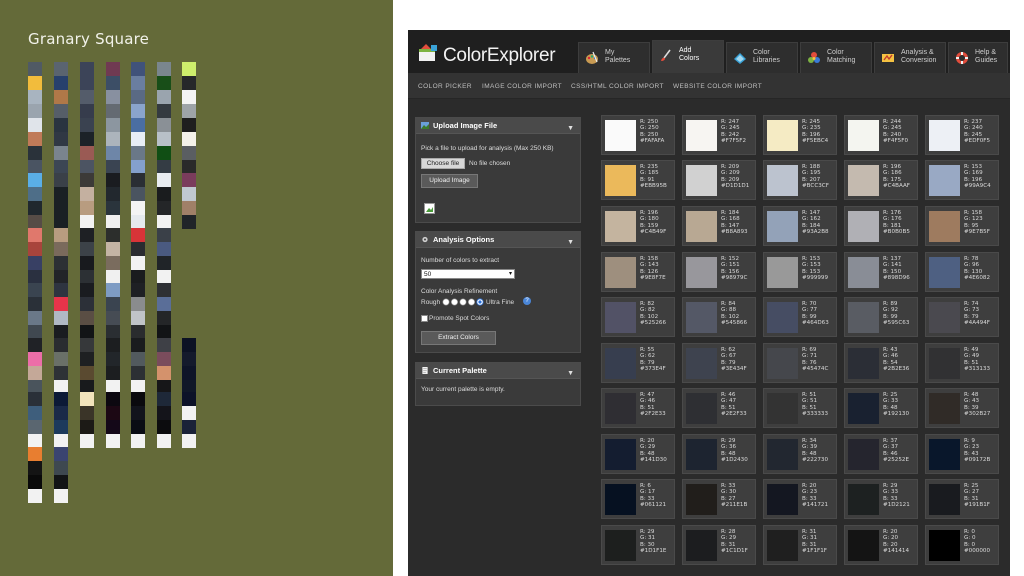  I want to click on color-swatch-card: R: 33 G: 30 B: 27 #211E1B, so click(719, 499).